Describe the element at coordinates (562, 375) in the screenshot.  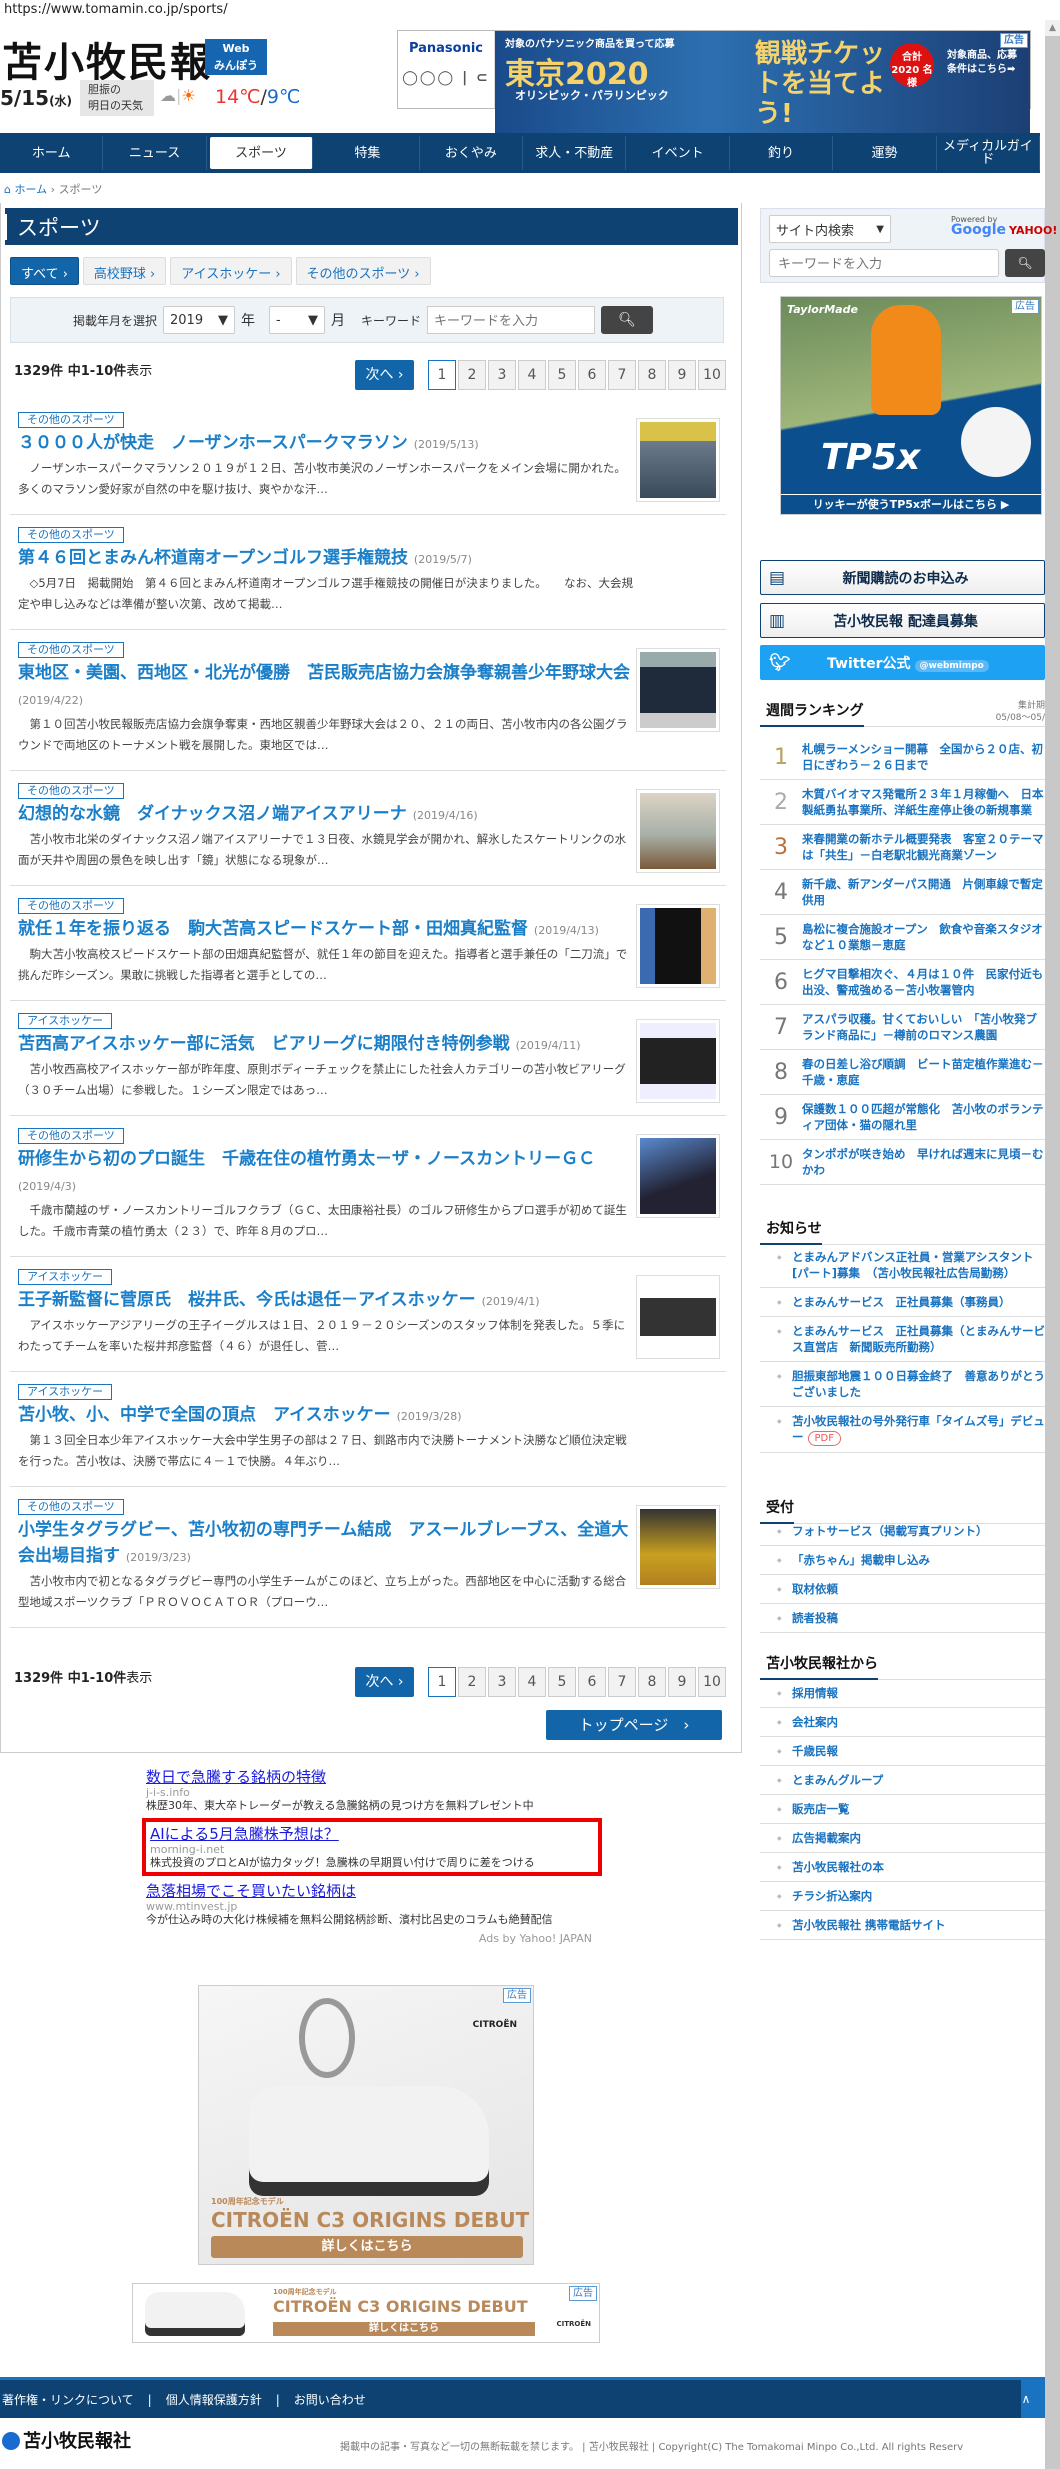
I see `page-link: 5` at that location.